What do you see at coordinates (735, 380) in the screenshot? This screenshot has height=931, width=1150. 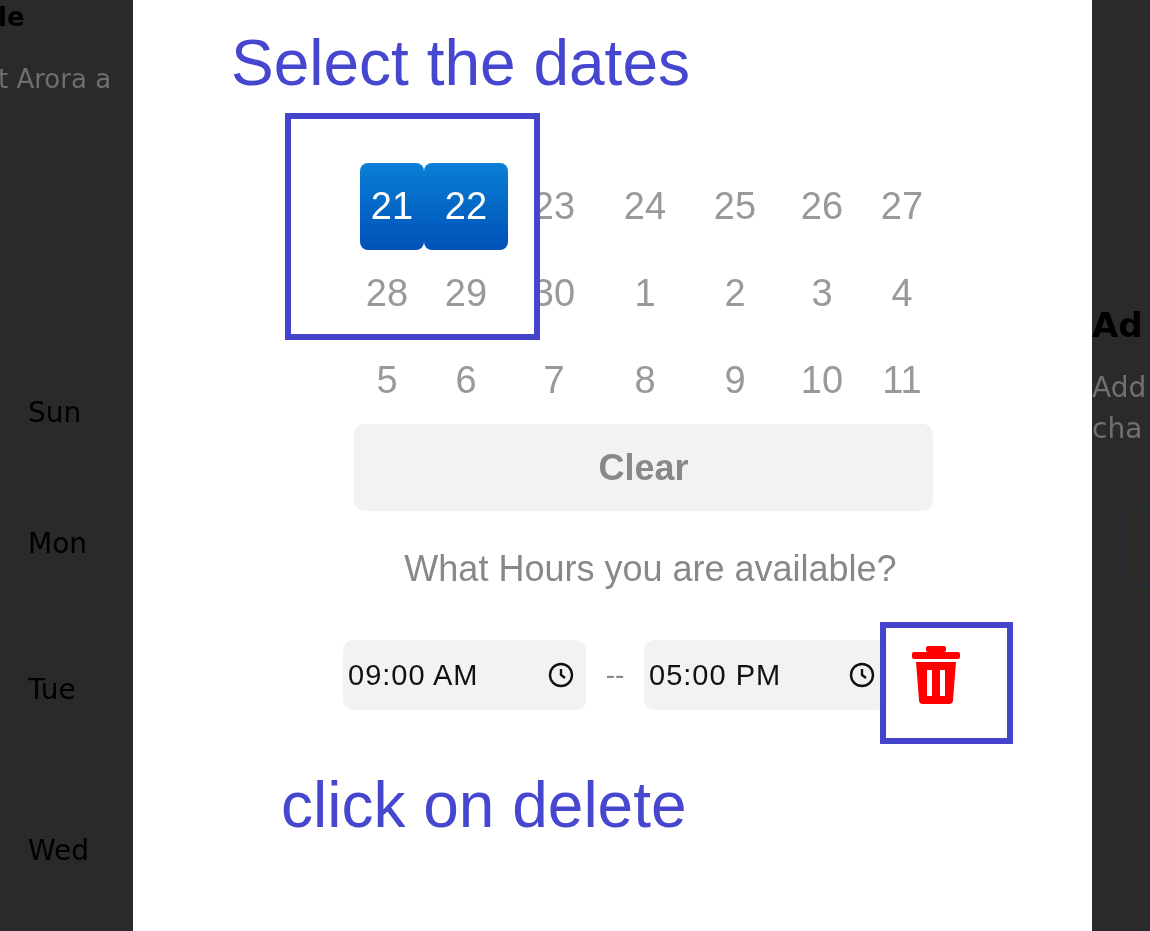 I see `date-cell: 9` at bounding box center [735, 380].